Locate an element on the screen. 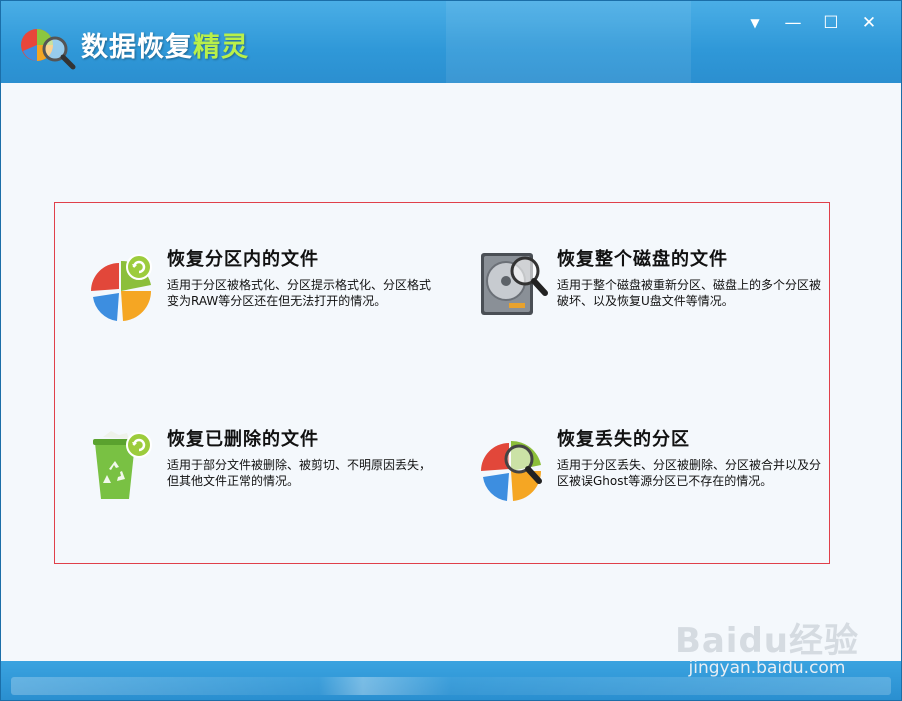 Image resolution: width=902 pixels, height=701 pixels. option-title: 恢复已删除的文件 is located at coordinates (243, 439).